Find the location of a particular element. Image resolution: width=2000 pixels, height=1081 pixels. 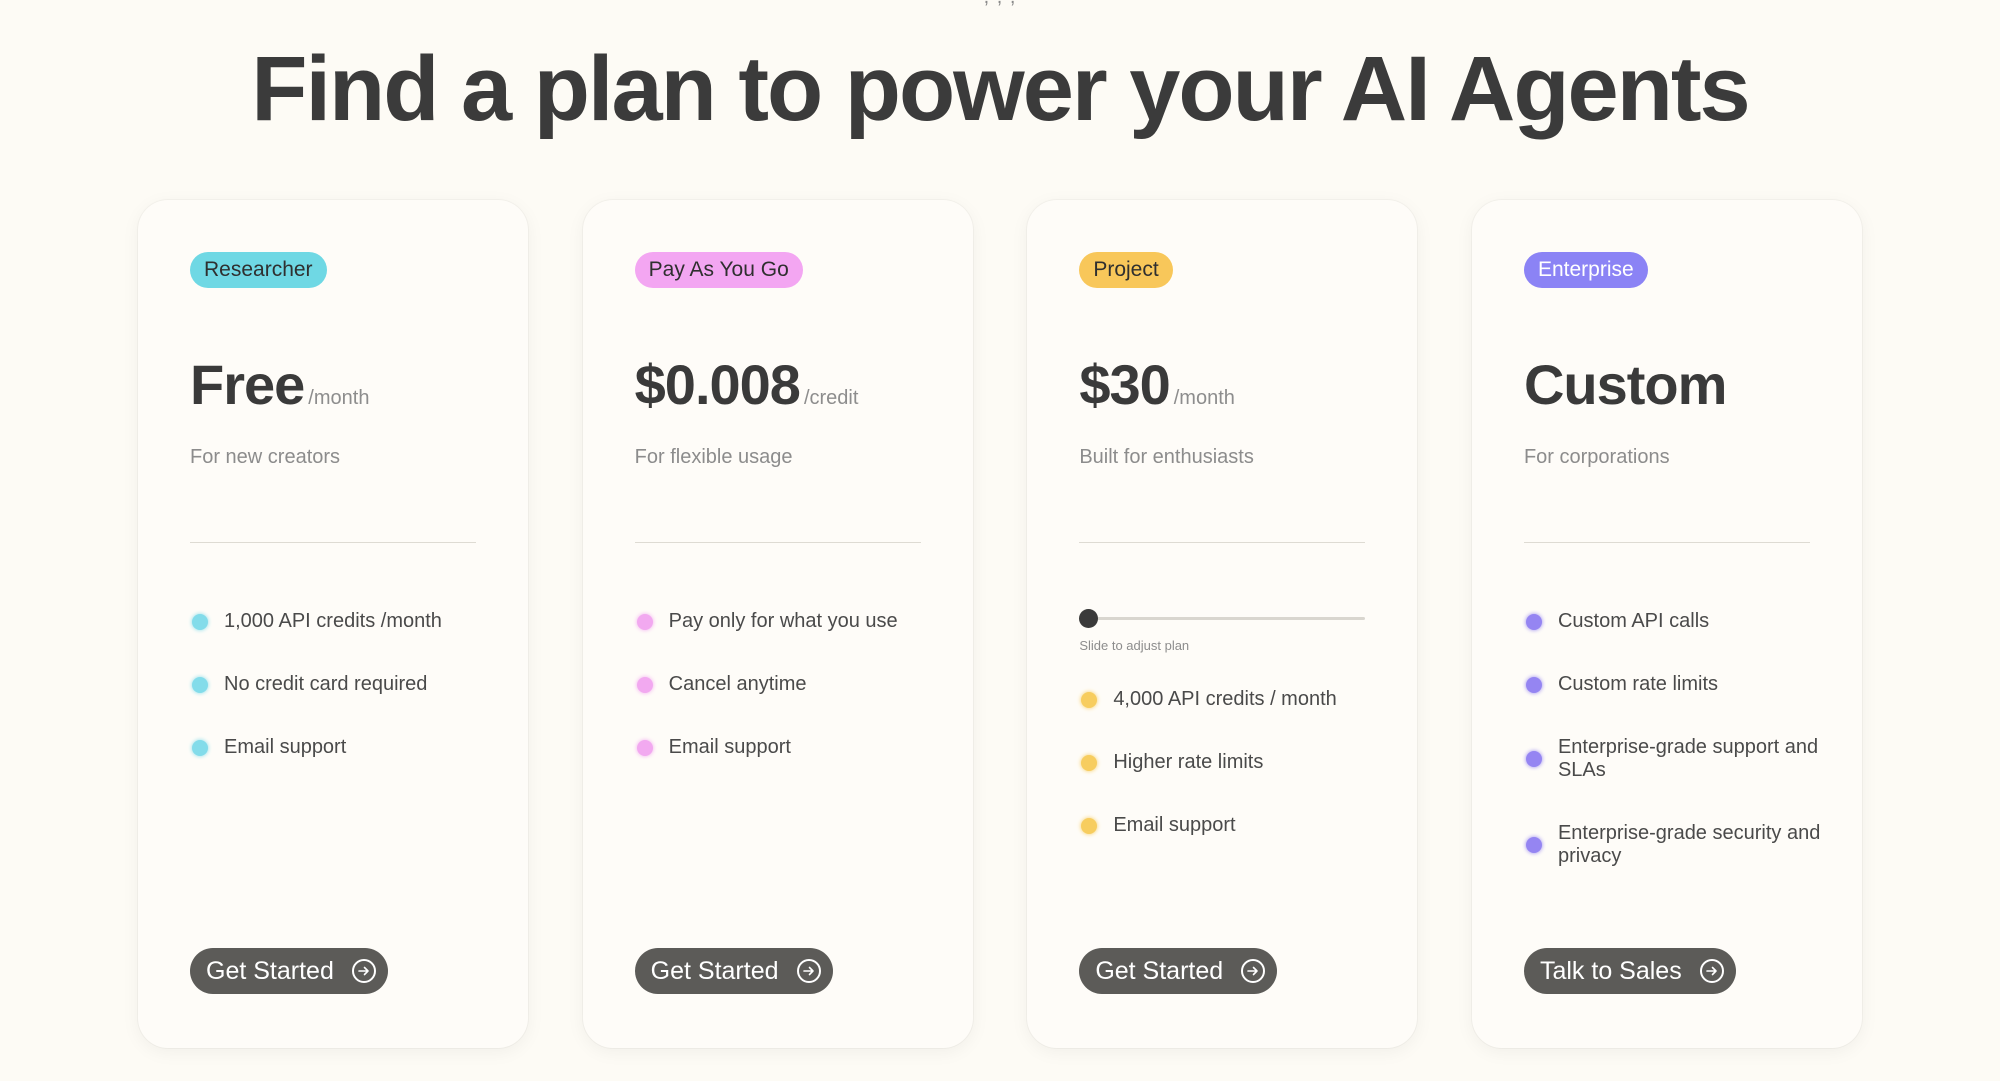

feature-text: Custom rate limits is located at coordinates (1637, 684).